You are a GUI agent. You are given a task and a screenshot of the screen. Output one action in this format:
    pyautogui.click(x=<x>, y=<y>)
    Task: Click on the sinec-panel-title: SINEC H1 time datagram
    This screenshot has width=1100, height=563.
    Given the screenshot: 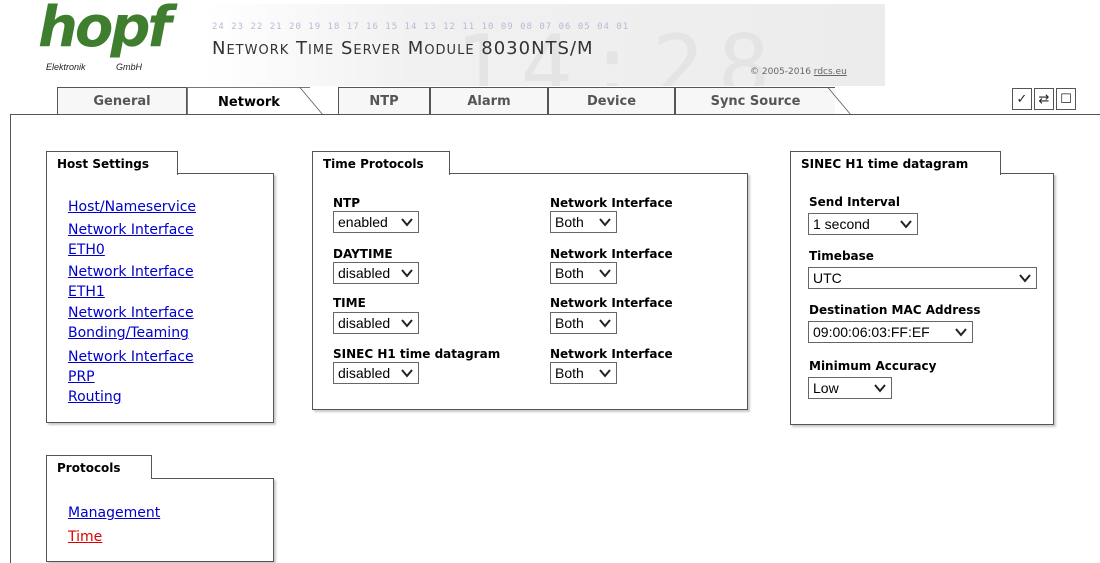 What is the action you would take?
    pyautogui.click(x=895, y=163)
    